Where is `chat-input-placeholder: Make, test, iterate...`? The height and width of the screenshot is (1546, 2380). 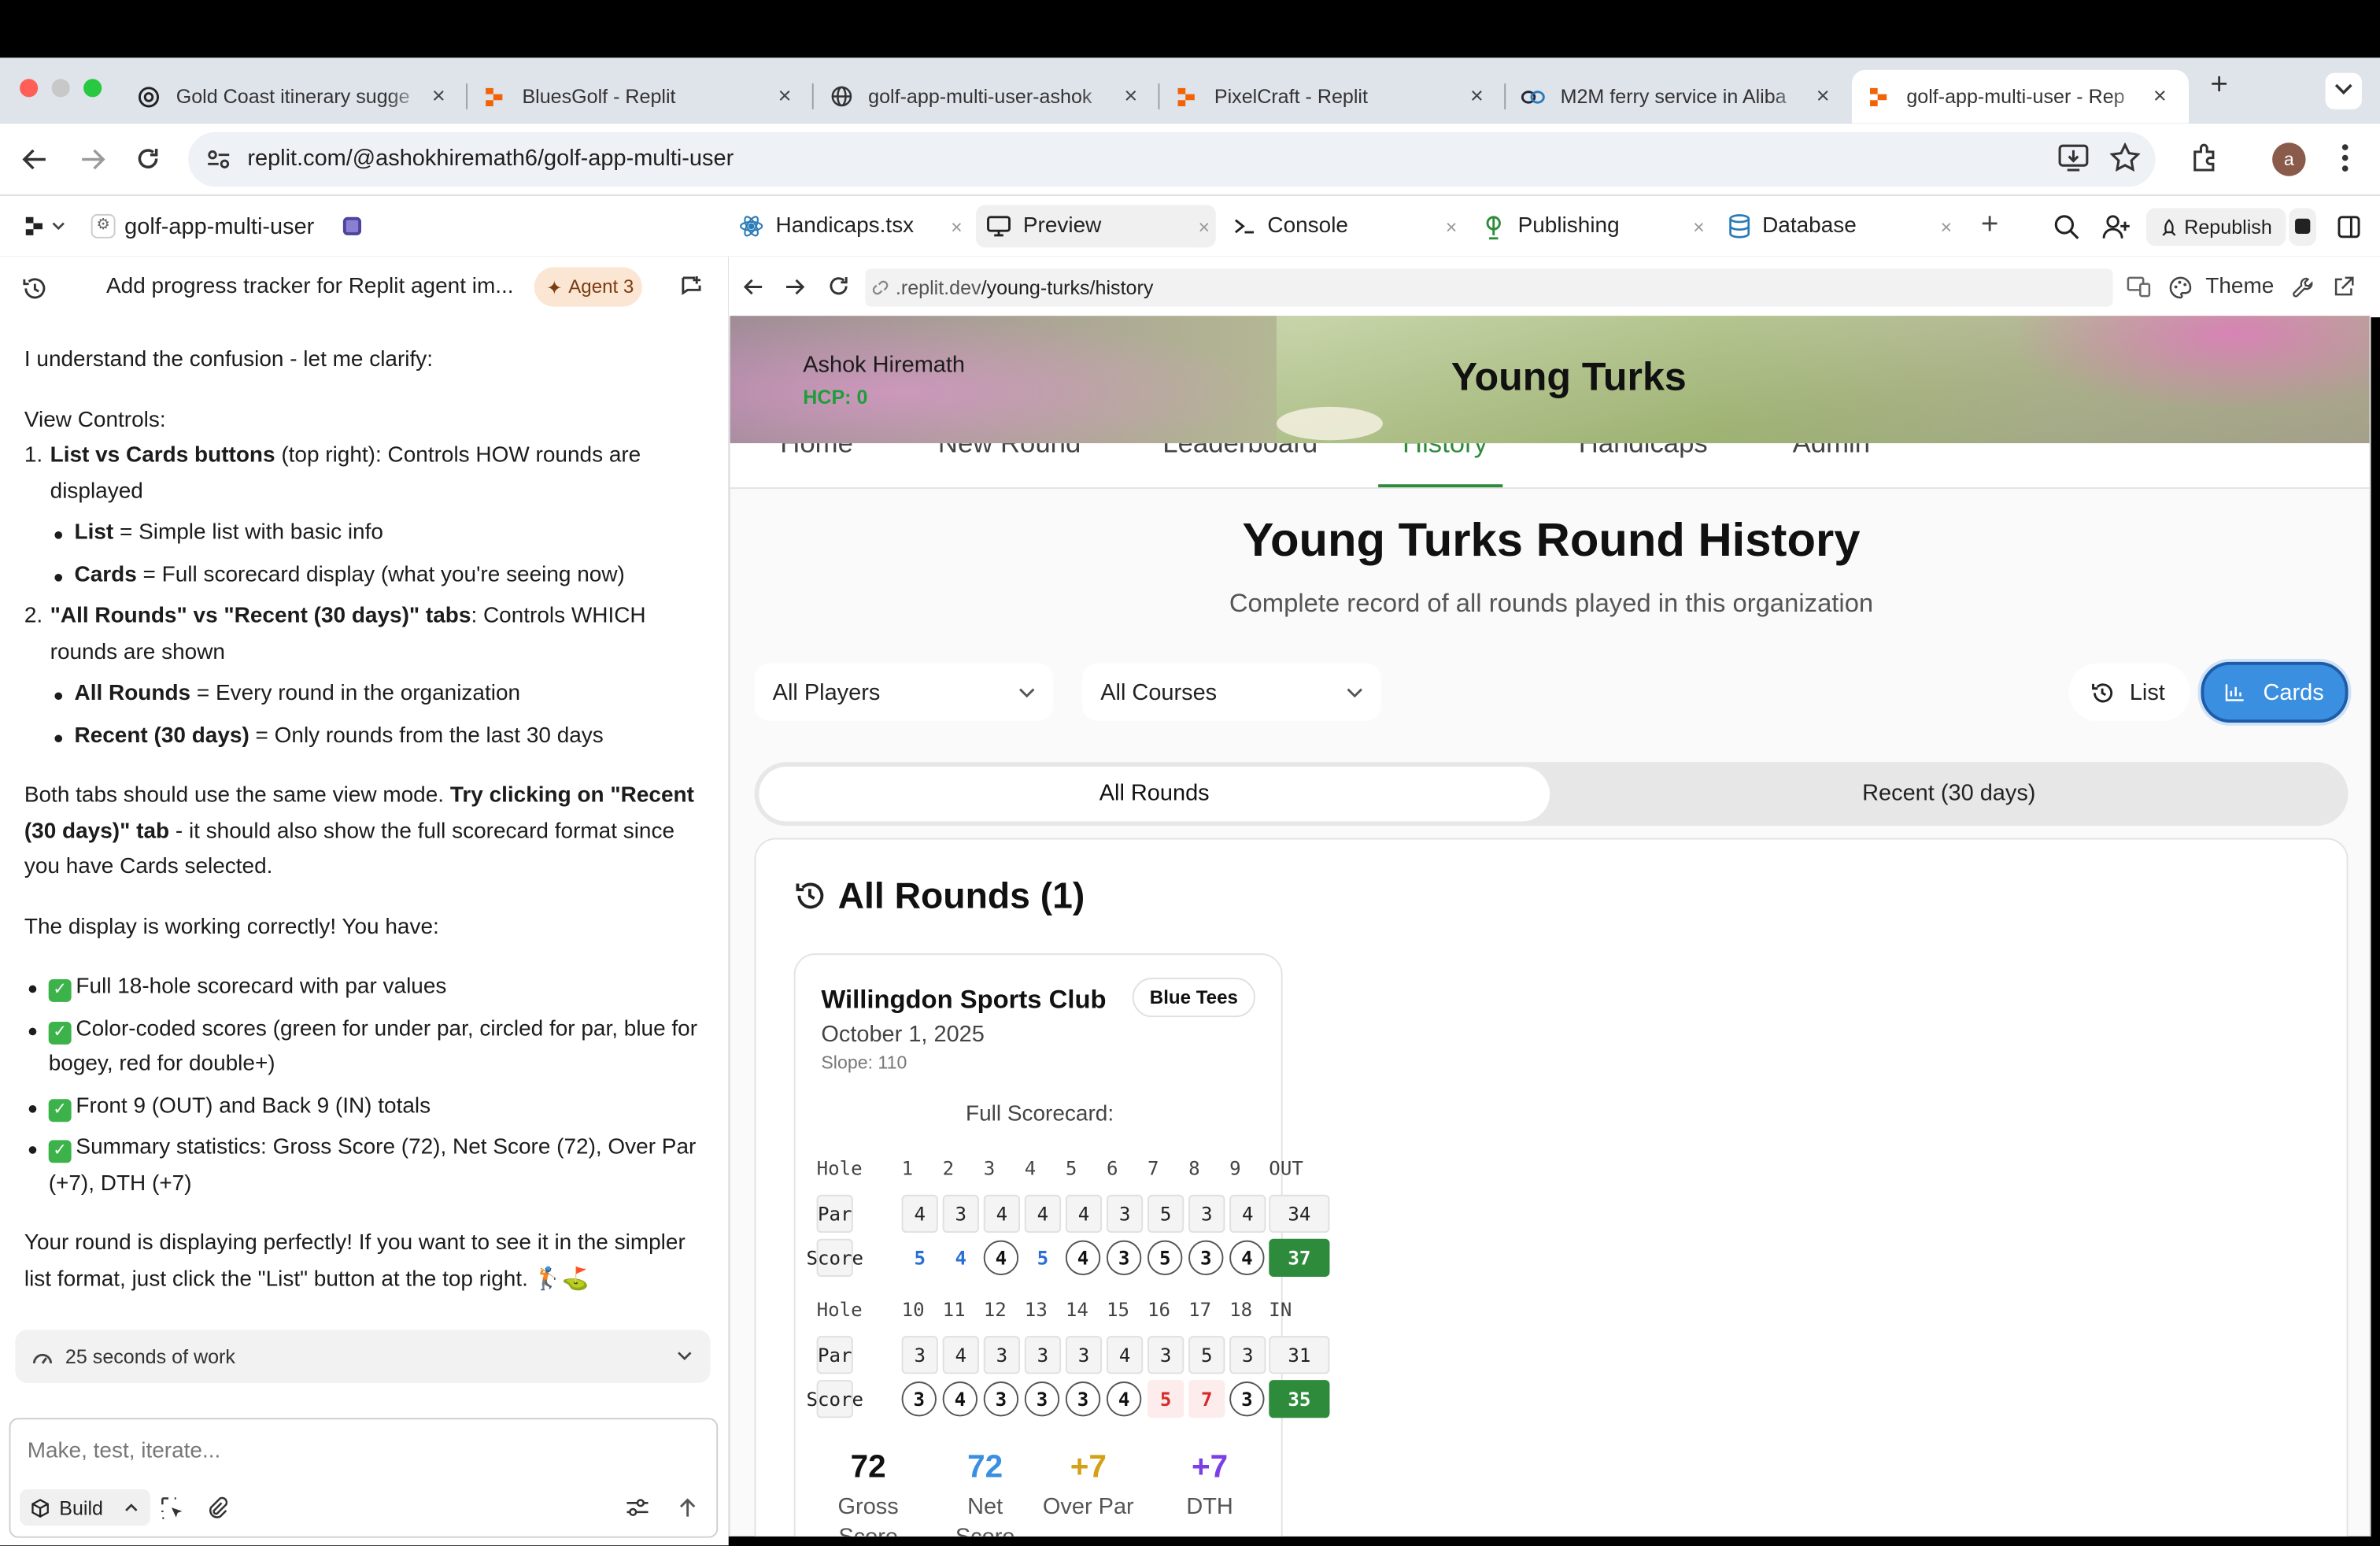 chat-input-placeholder: Make, test, iterate... is located at coordinates (125, 1451).